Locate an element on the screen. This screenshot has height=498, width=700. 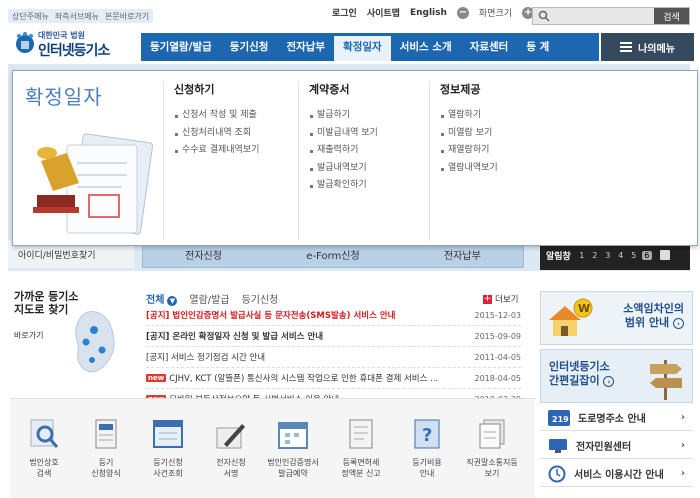
info-view-history-link: 열람내역보기 is located at coordinates (500, 169).